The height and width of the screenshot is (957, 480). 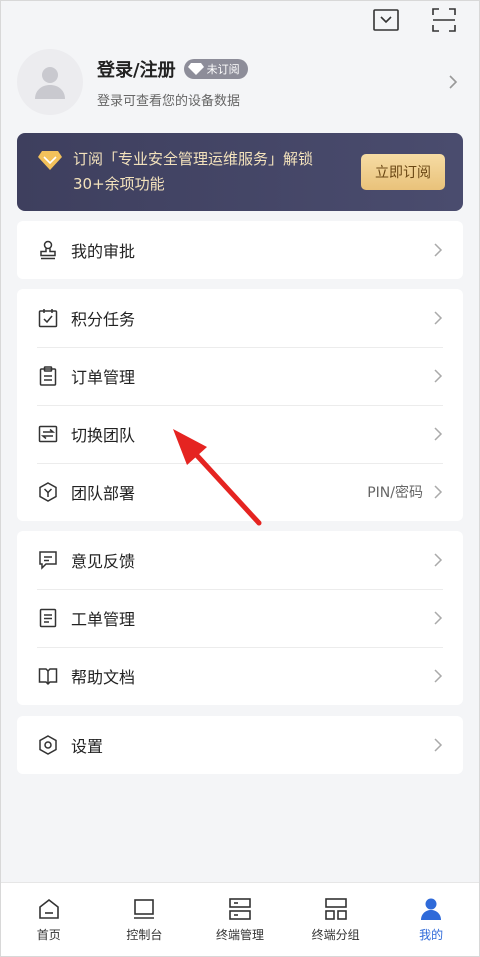 What do you see at coordinates (103, 619) in the screenshot?
I see `menu-label: 工单管理` at bounding box center [103, 619].